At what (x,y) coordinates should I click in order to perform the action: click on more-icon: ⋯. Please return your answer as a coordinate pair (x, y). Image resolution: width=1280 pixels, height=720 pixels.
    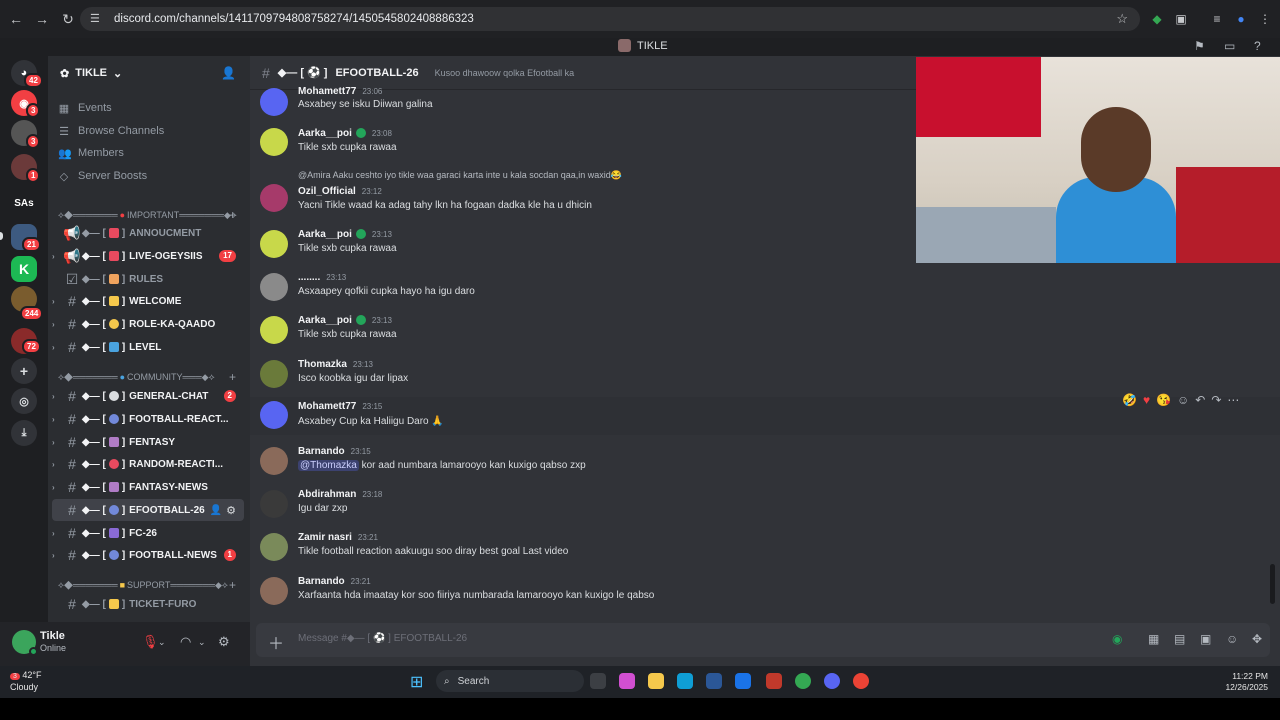
    Looking at the image, I should click on (1233, 400).